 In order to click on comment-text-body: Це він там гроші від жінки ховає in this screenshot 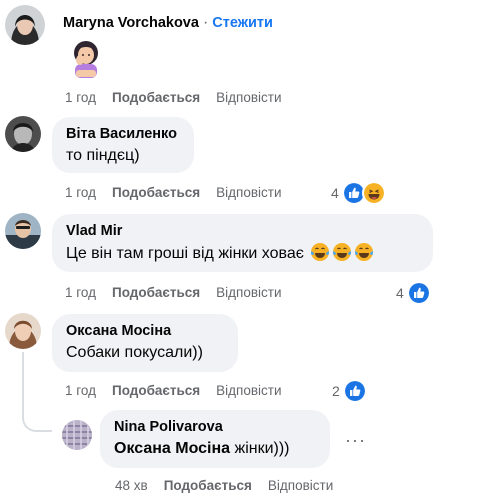, I will do `click(185, 253)`.